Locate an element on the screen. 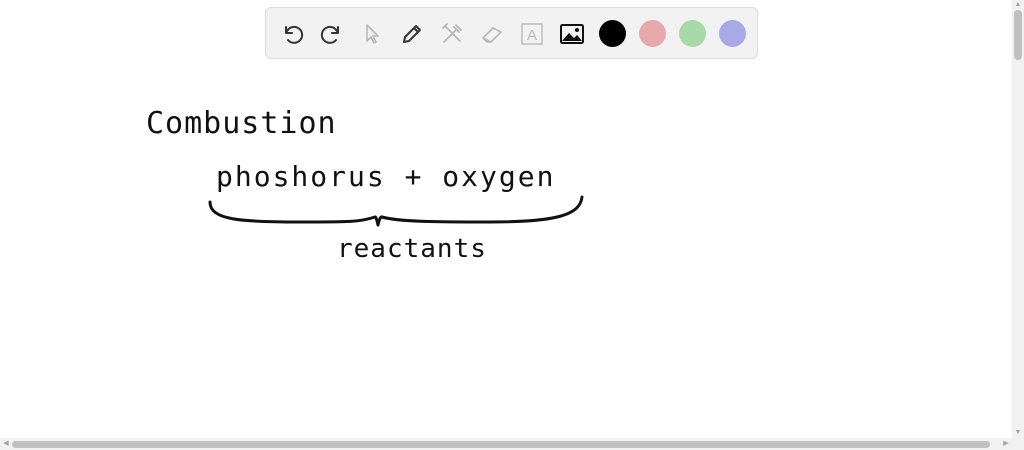  scroll-down-arrow: ▼ is located at coordinates (1018, 433).